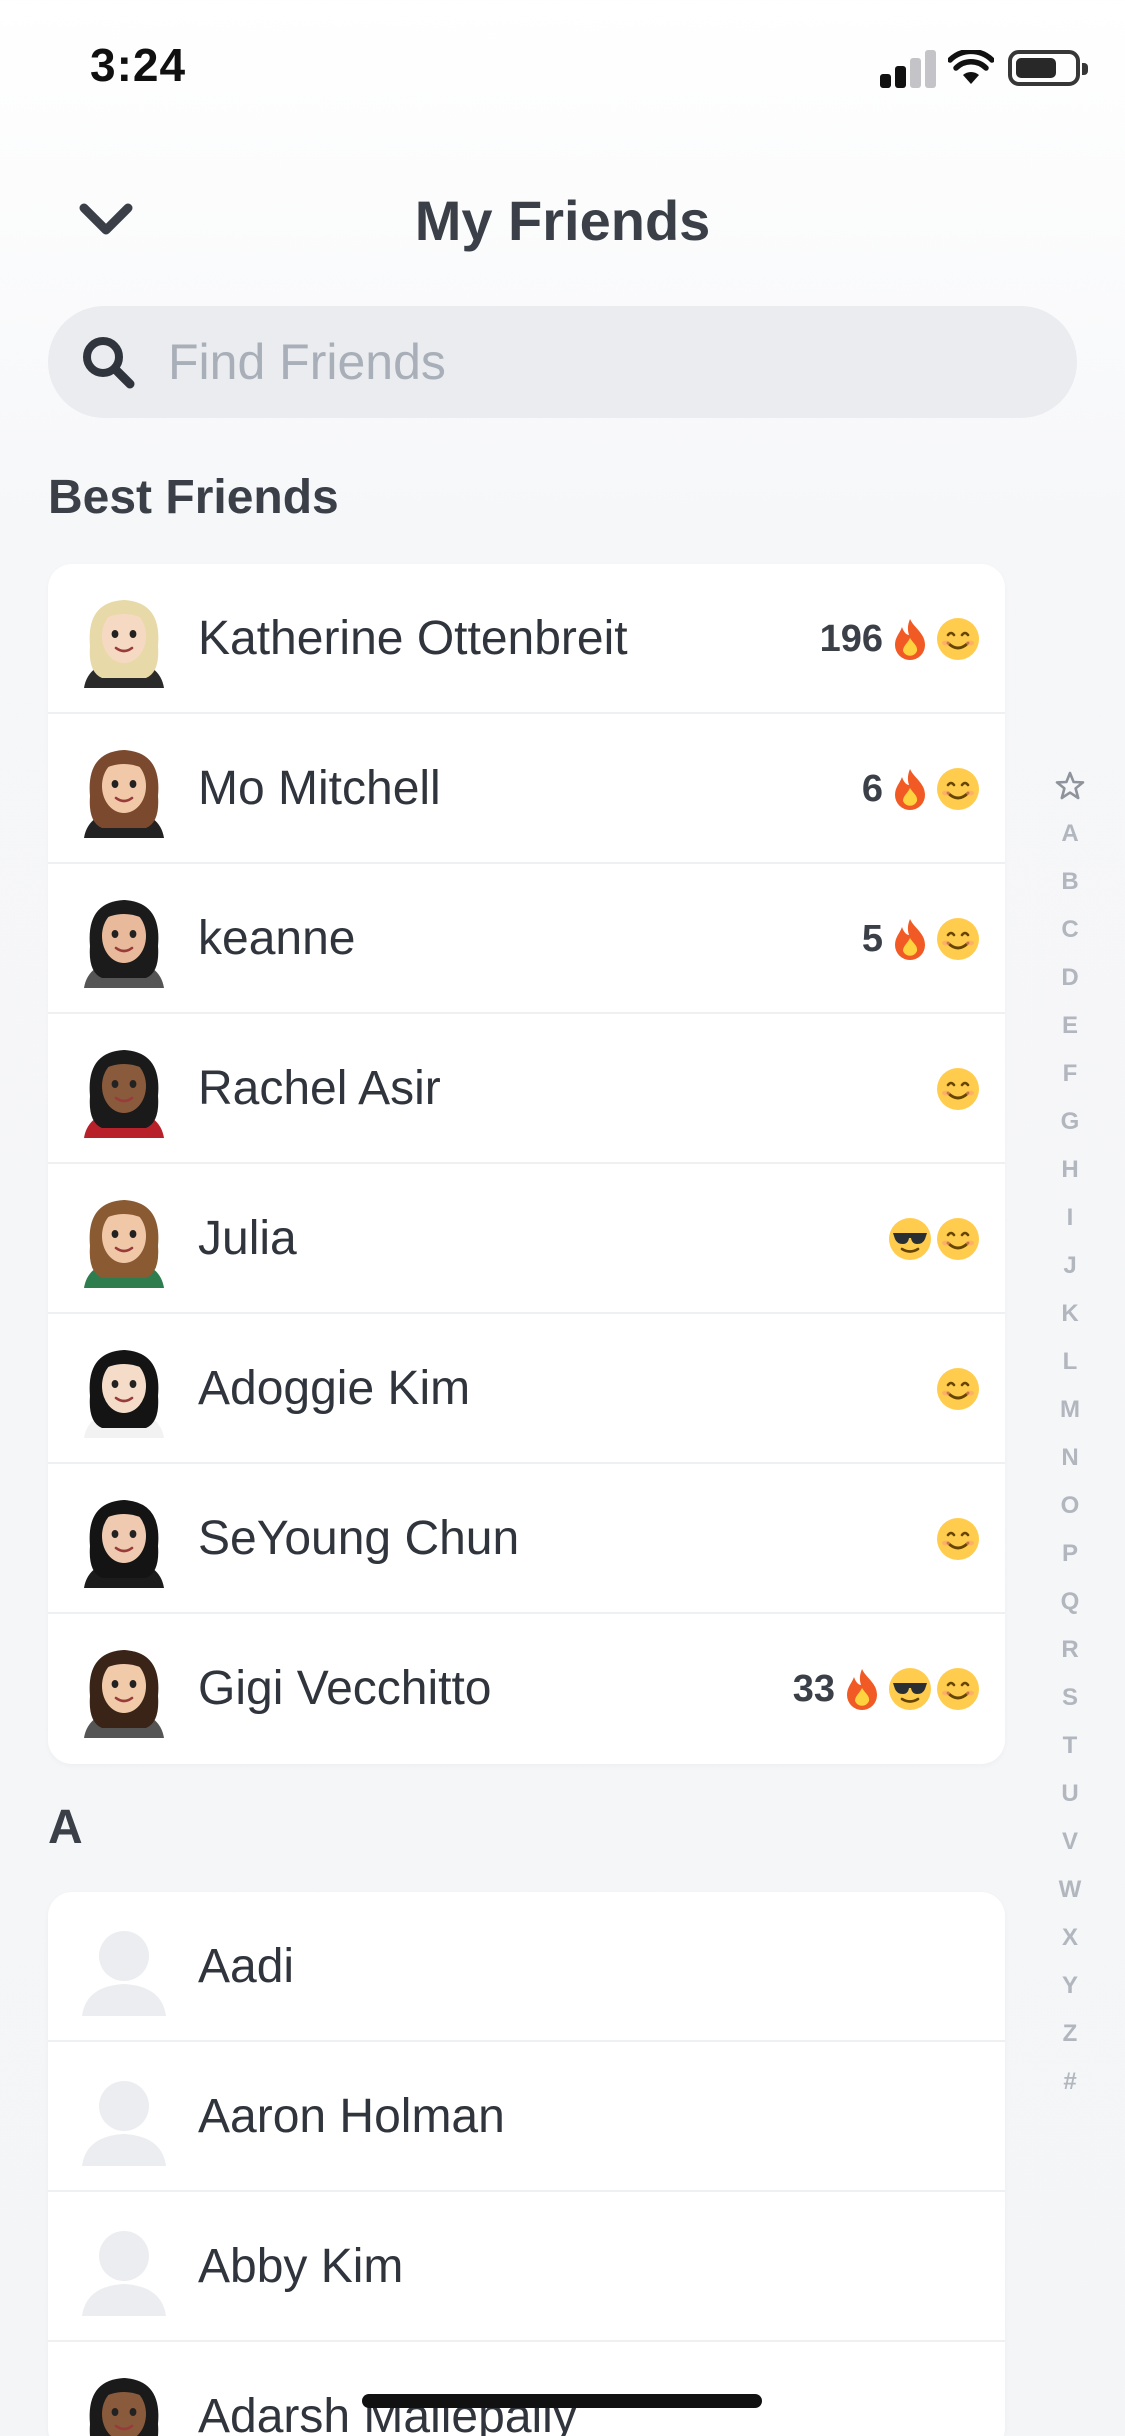 The height and width of the screenshot is (2436, 1125). What do you see at coordinates (1070, 1602) in the screenshot?
I see `index-letter-q: Q` at bounding box center [1070, 1602].